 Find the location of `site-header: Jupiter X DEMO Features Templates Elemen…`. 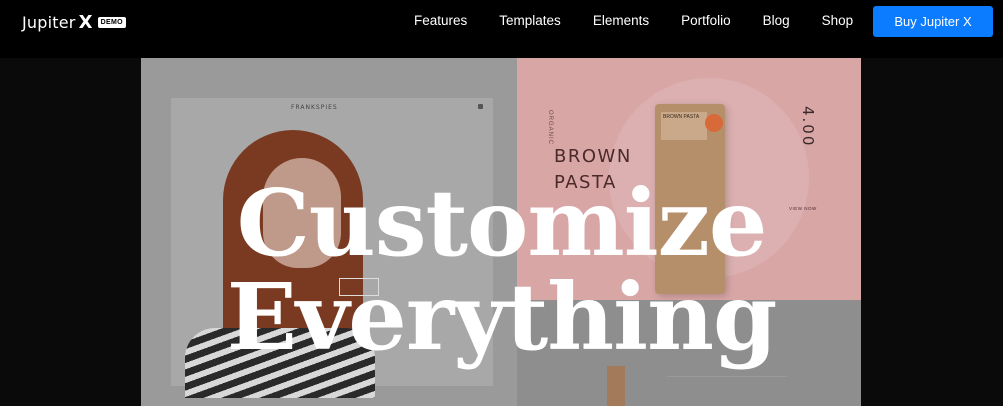

site-header: Jupiter X DEMO Features Templates Elemen… is located at coordinates (501, 22).